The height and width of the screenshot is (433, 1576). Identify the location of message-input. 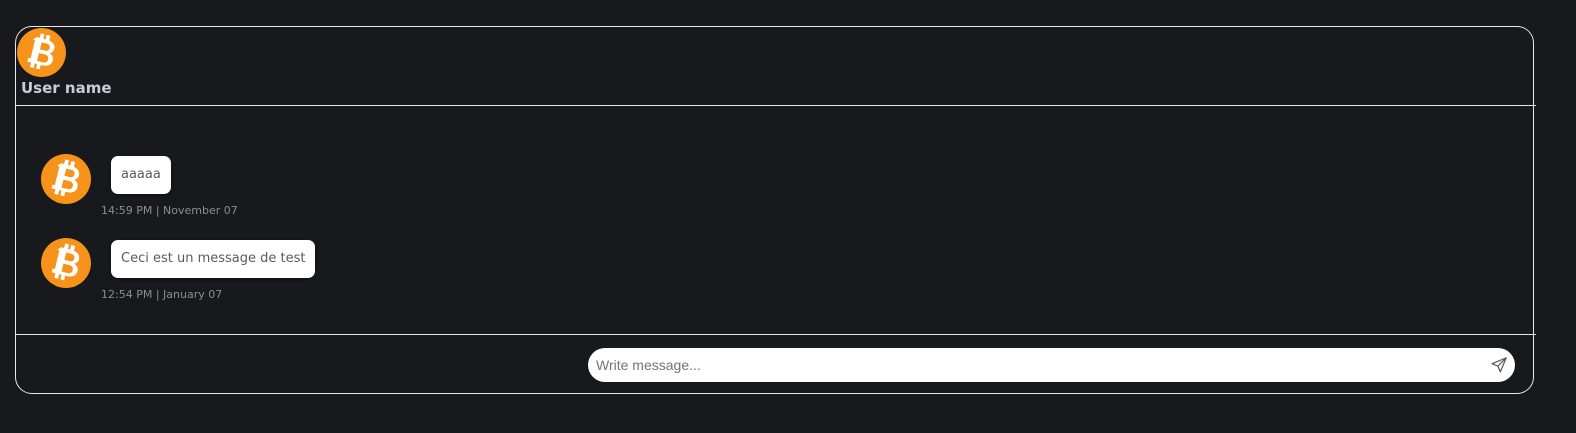
(1036, 365).